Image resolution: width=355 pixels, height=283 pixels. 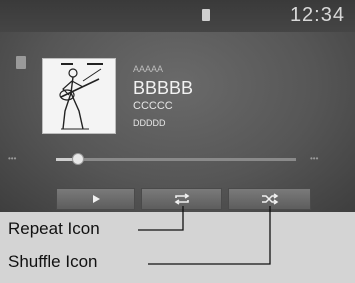 What do you see at coordinates (161, 218) in the screenshot?
I see `repeat-callout-line` at bounding box center [161, 218].